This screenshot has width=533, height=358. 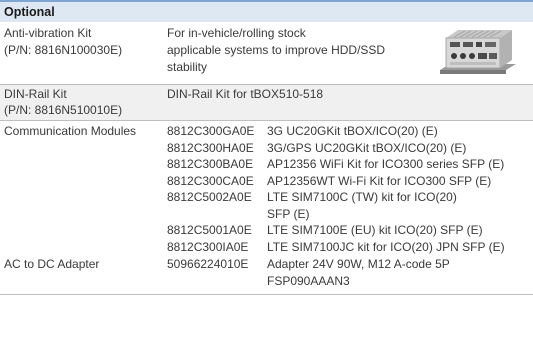 I want to click on module-description: 3G UC20GKit tBOX/ICO(20) (E), so click(x=352, y=131).